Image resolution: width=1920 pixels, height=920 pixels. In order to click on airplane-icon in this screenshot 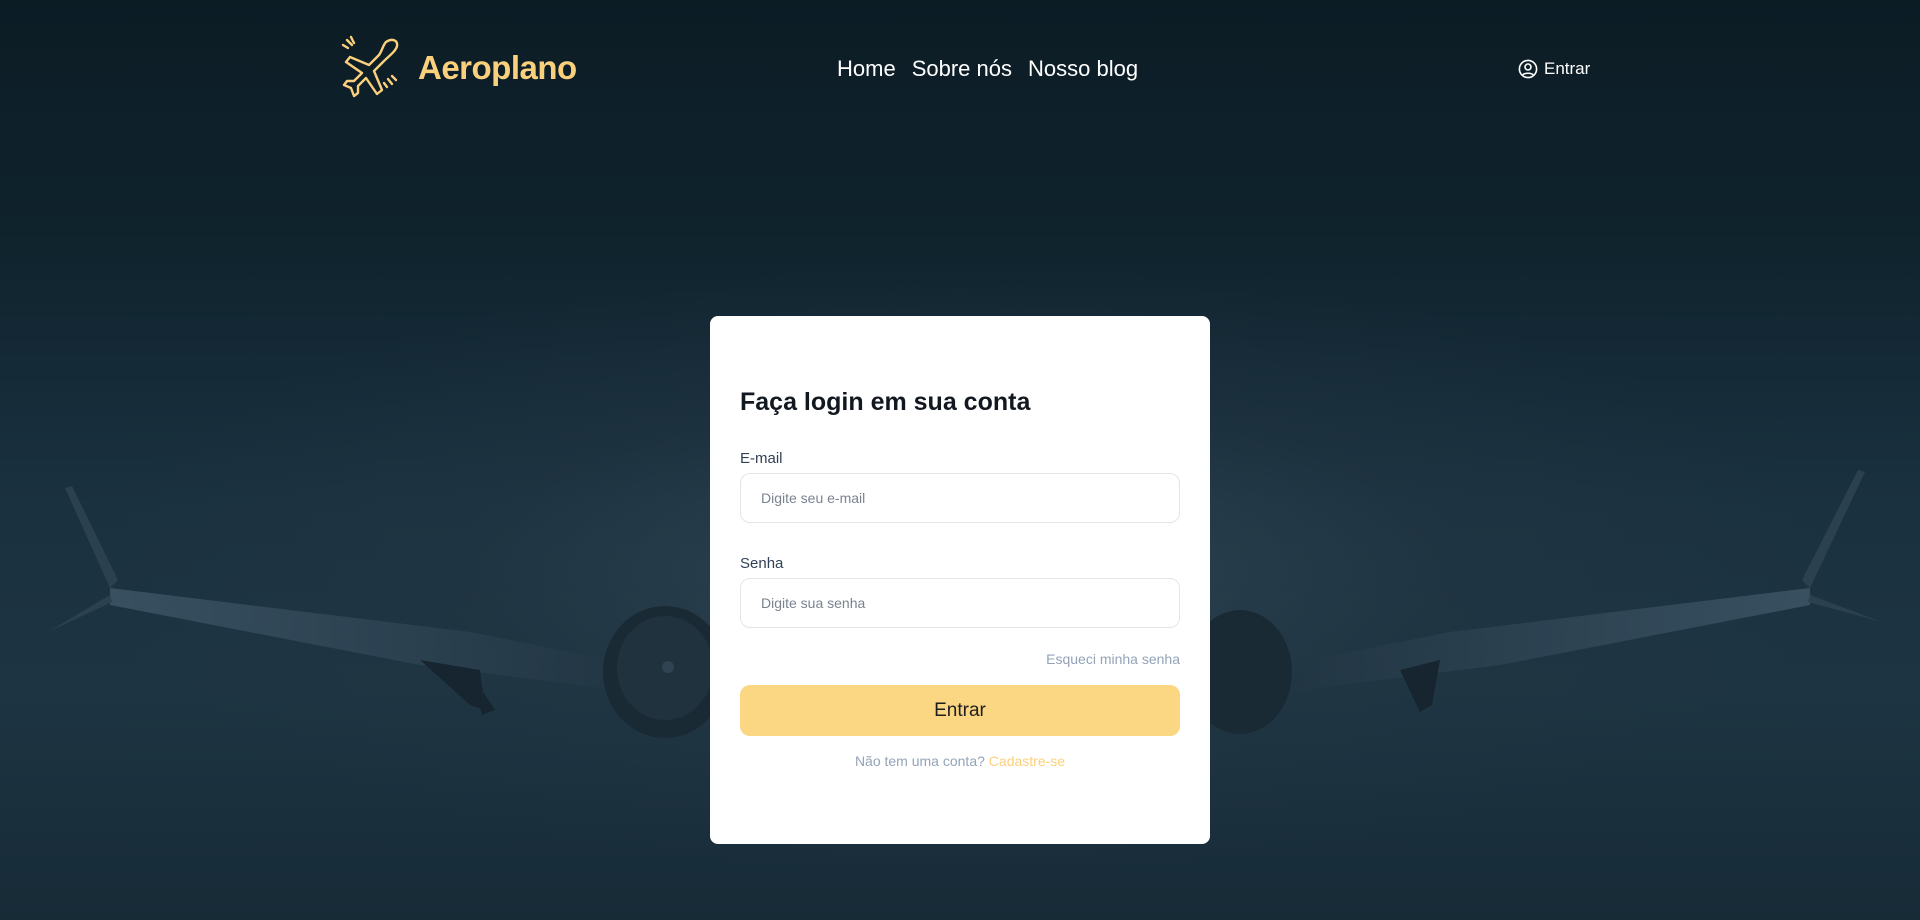, I will do `click(370, 66)`.